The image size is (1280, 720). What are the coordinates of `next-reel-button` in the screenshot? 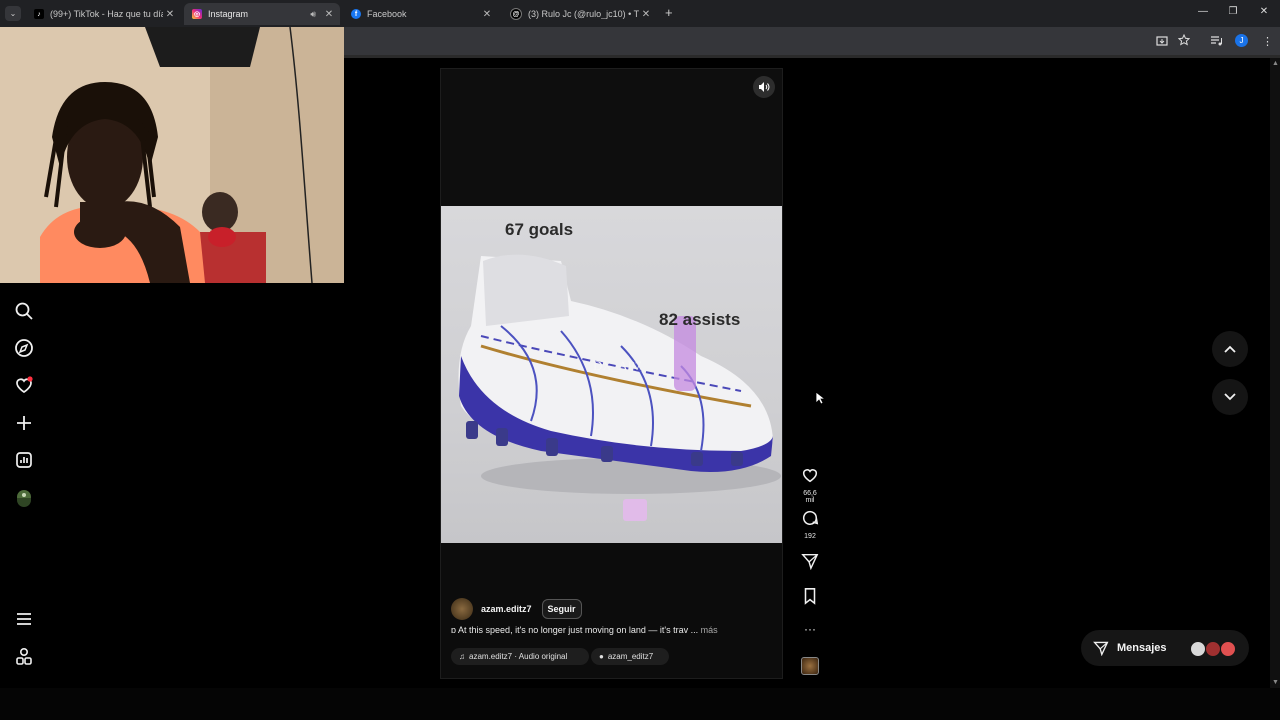 It's located at (1230, 397).